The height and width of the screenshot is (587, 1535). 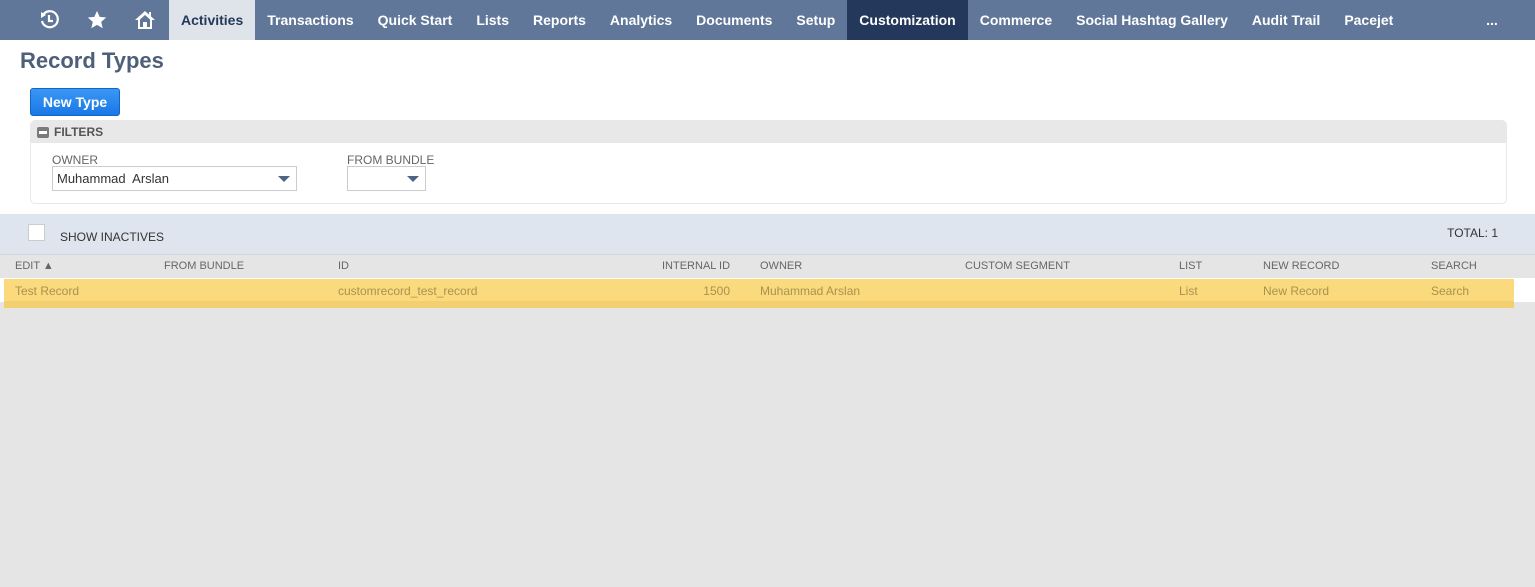 I want to click on filters-title: FILTERS, so click(x=79, y=132).